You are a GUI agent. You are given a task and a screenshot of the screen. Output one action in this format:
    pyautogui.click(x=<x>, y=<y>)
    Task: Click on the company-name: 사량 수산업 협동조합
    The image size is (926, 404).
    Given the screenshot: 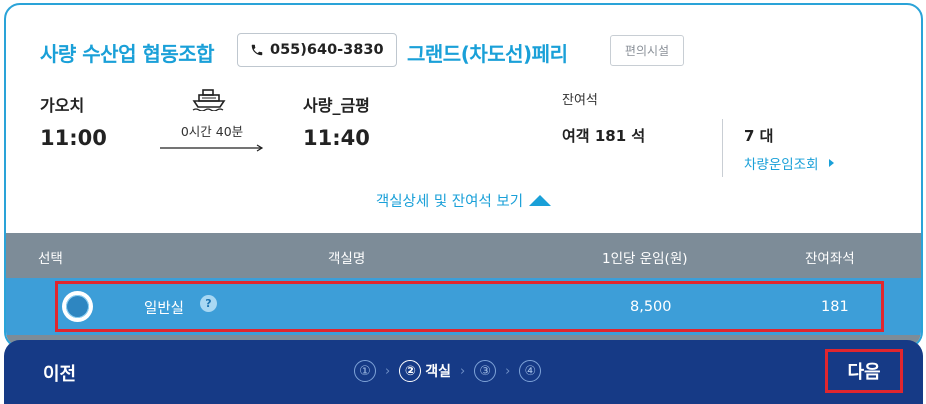 What is the action you would take?
    pyautogui.click(x=127, y=54)
    